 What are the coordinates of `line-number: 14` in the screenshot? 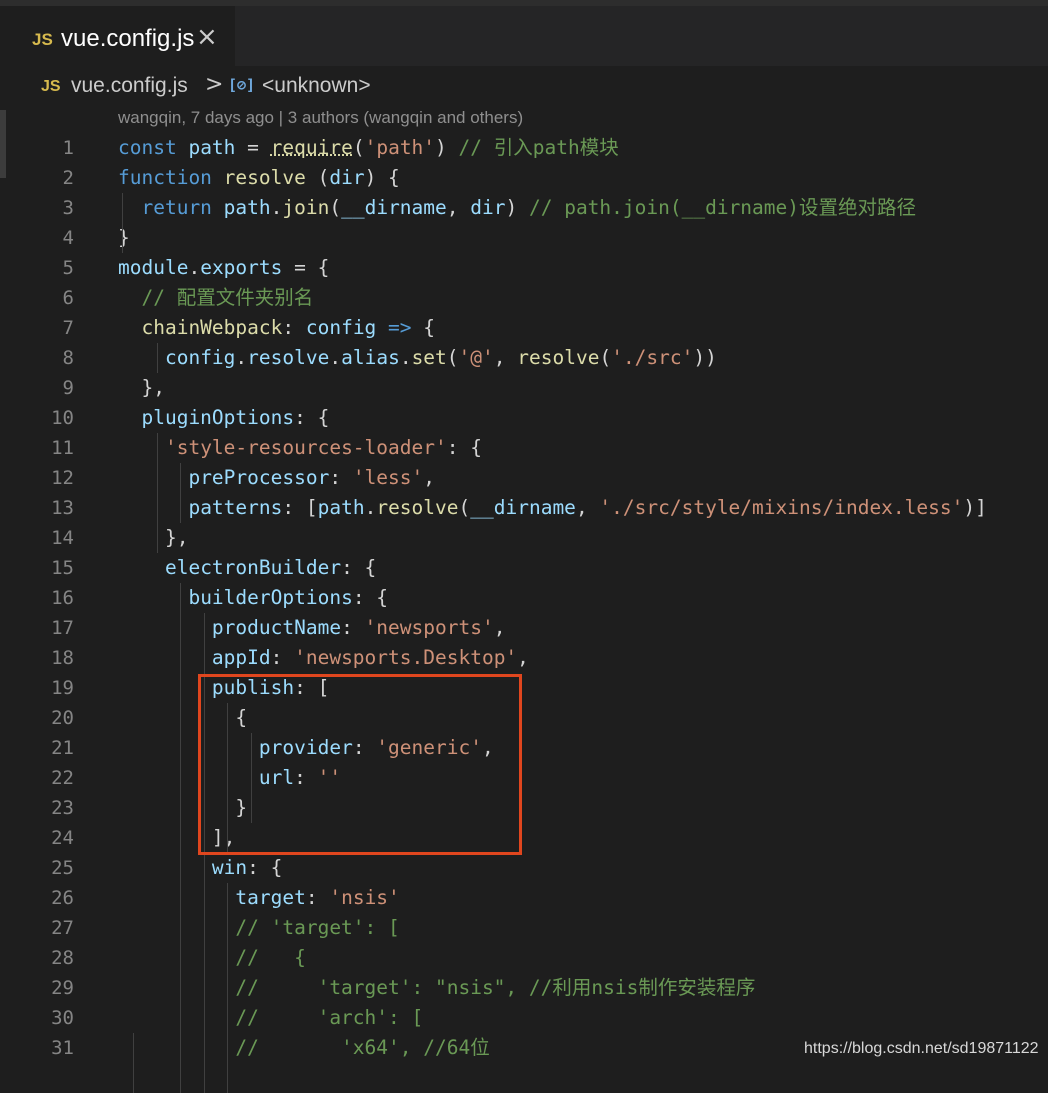 It's located at (62, 538).